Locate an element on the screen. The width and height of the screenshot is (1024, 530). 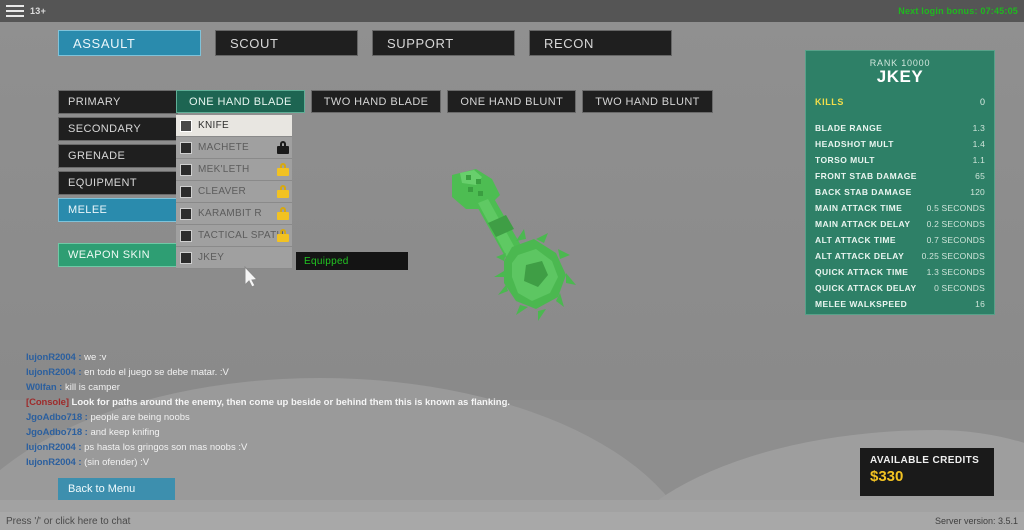
stat-value: 0.5 SECONDS is located at coordinates (955, 208).